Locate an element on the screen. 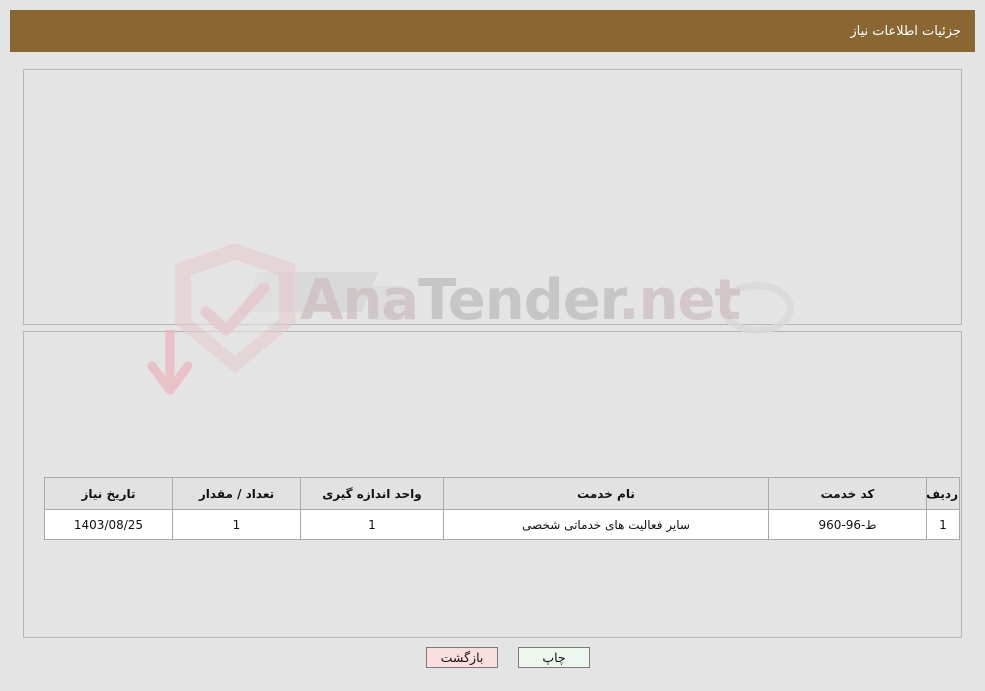 This screenshot has width=985, height=691. page-title: جزئیات اطلاعات نیاز is located at coordinates (905, 31).